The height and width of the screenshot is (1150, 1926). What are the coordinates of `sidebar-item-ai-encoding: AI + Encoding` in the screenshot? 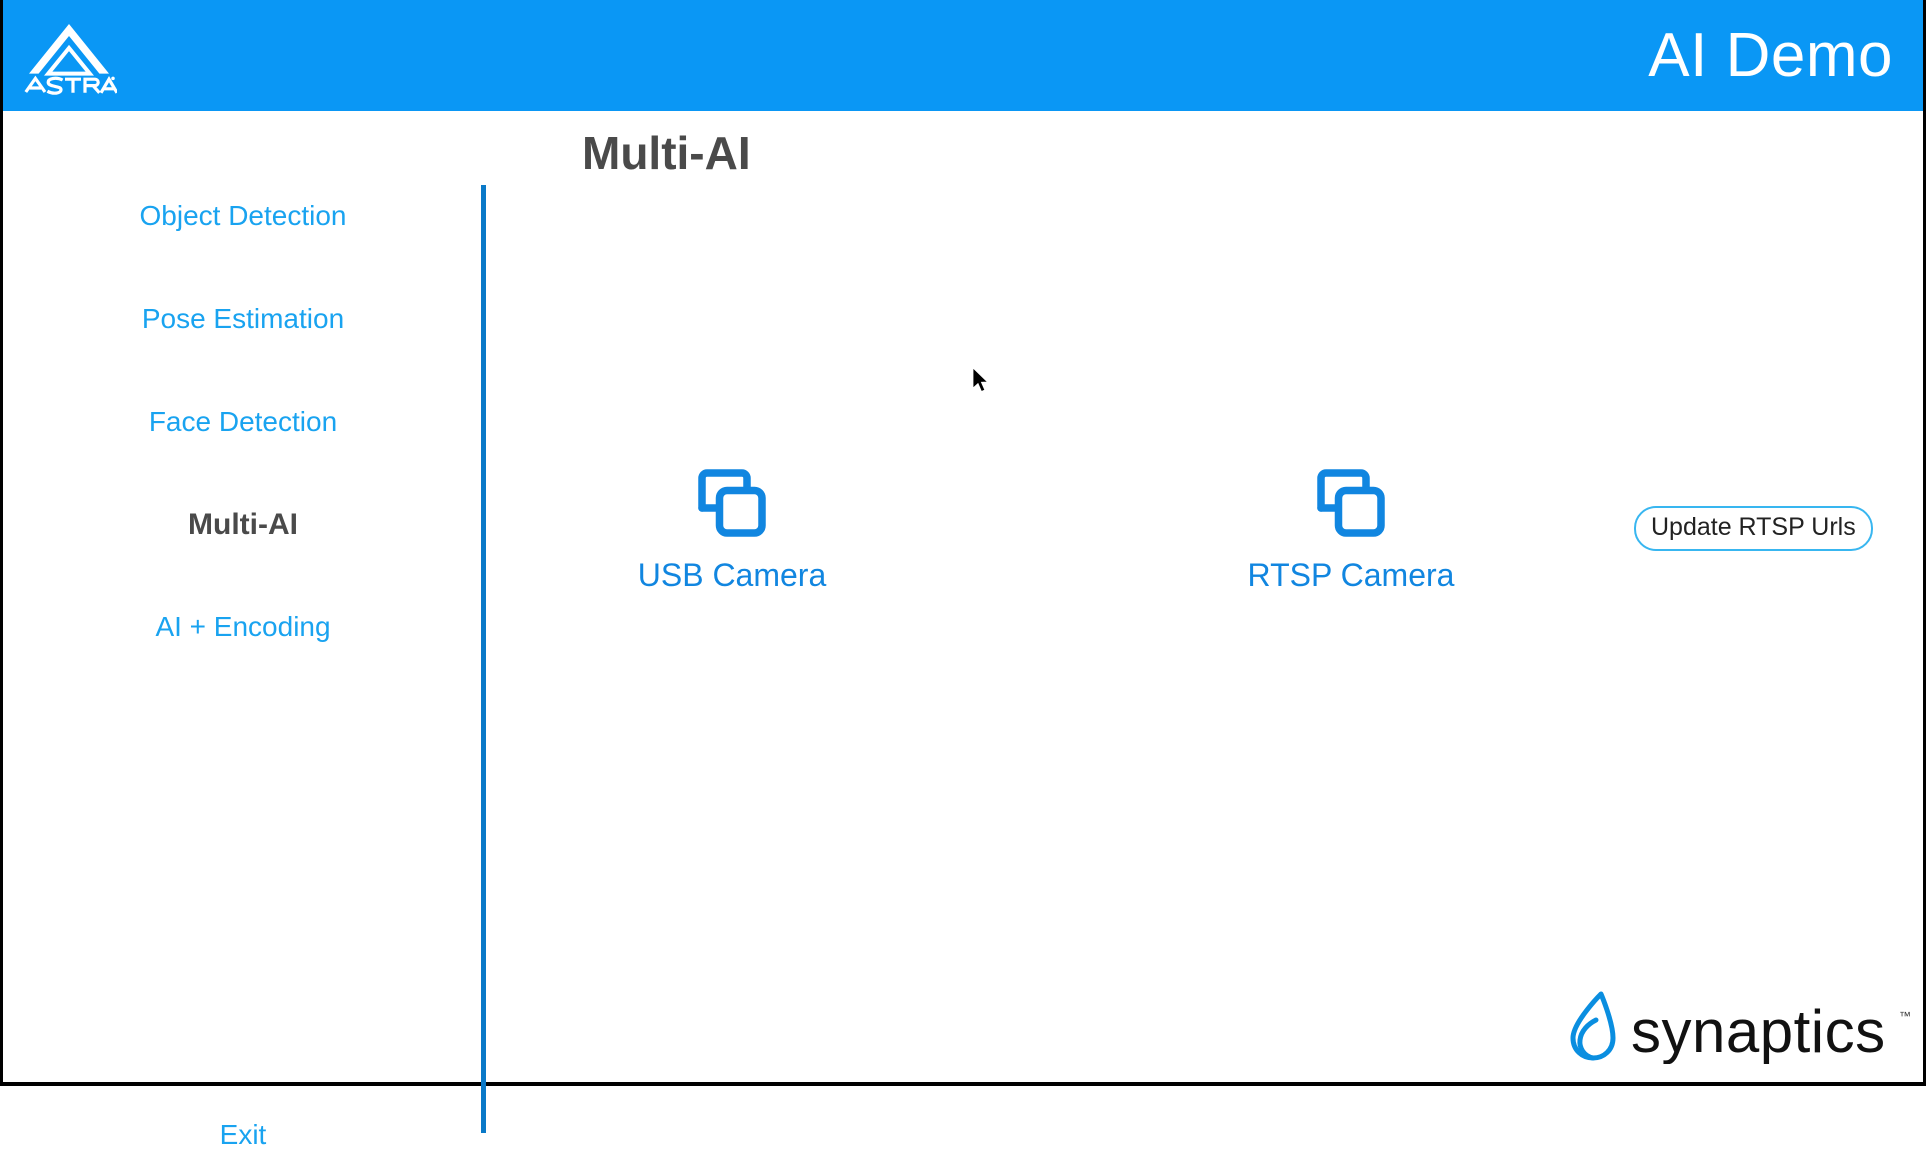 It's located at (243, 627).